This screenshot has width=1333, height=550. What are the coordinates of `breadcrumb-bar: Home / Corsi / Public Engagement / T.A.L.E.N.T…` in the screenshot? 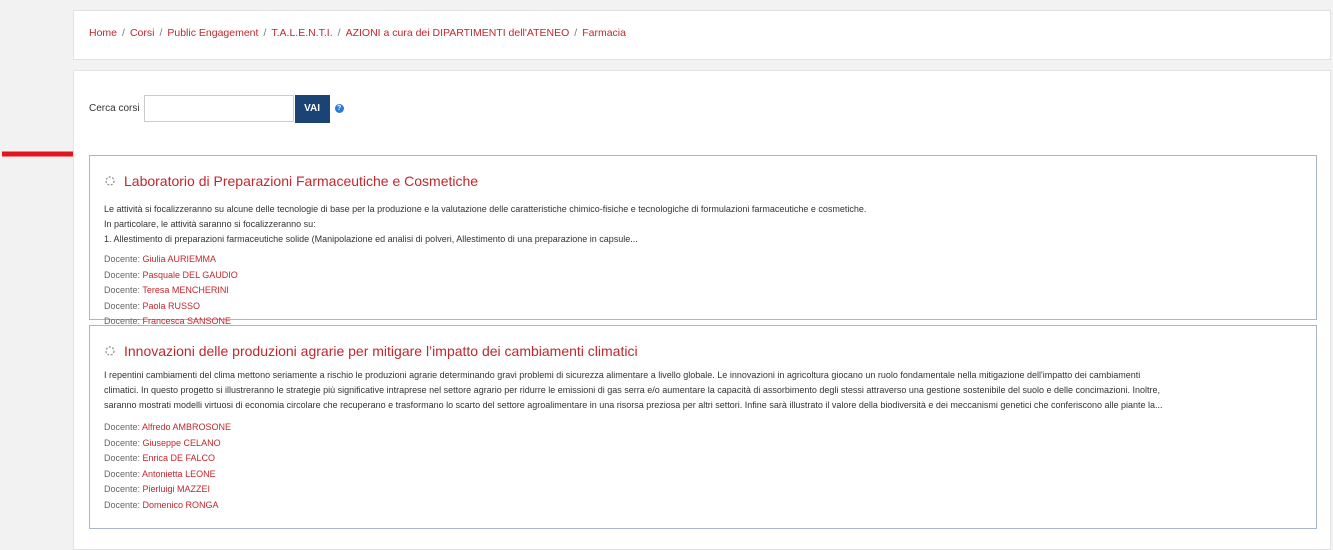 It's located at (702, 35).